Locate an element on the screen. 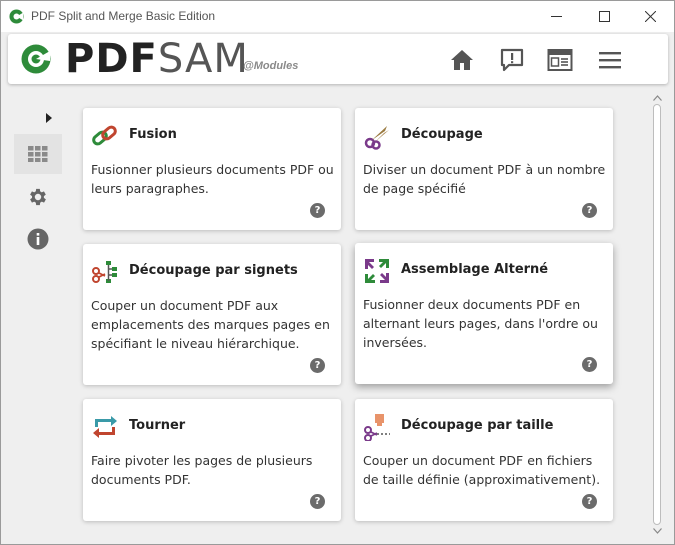 Image resolution: width=675 pixels, height=545 pixels. sidebar-expand-toggle is located at coordinates (51, 116).